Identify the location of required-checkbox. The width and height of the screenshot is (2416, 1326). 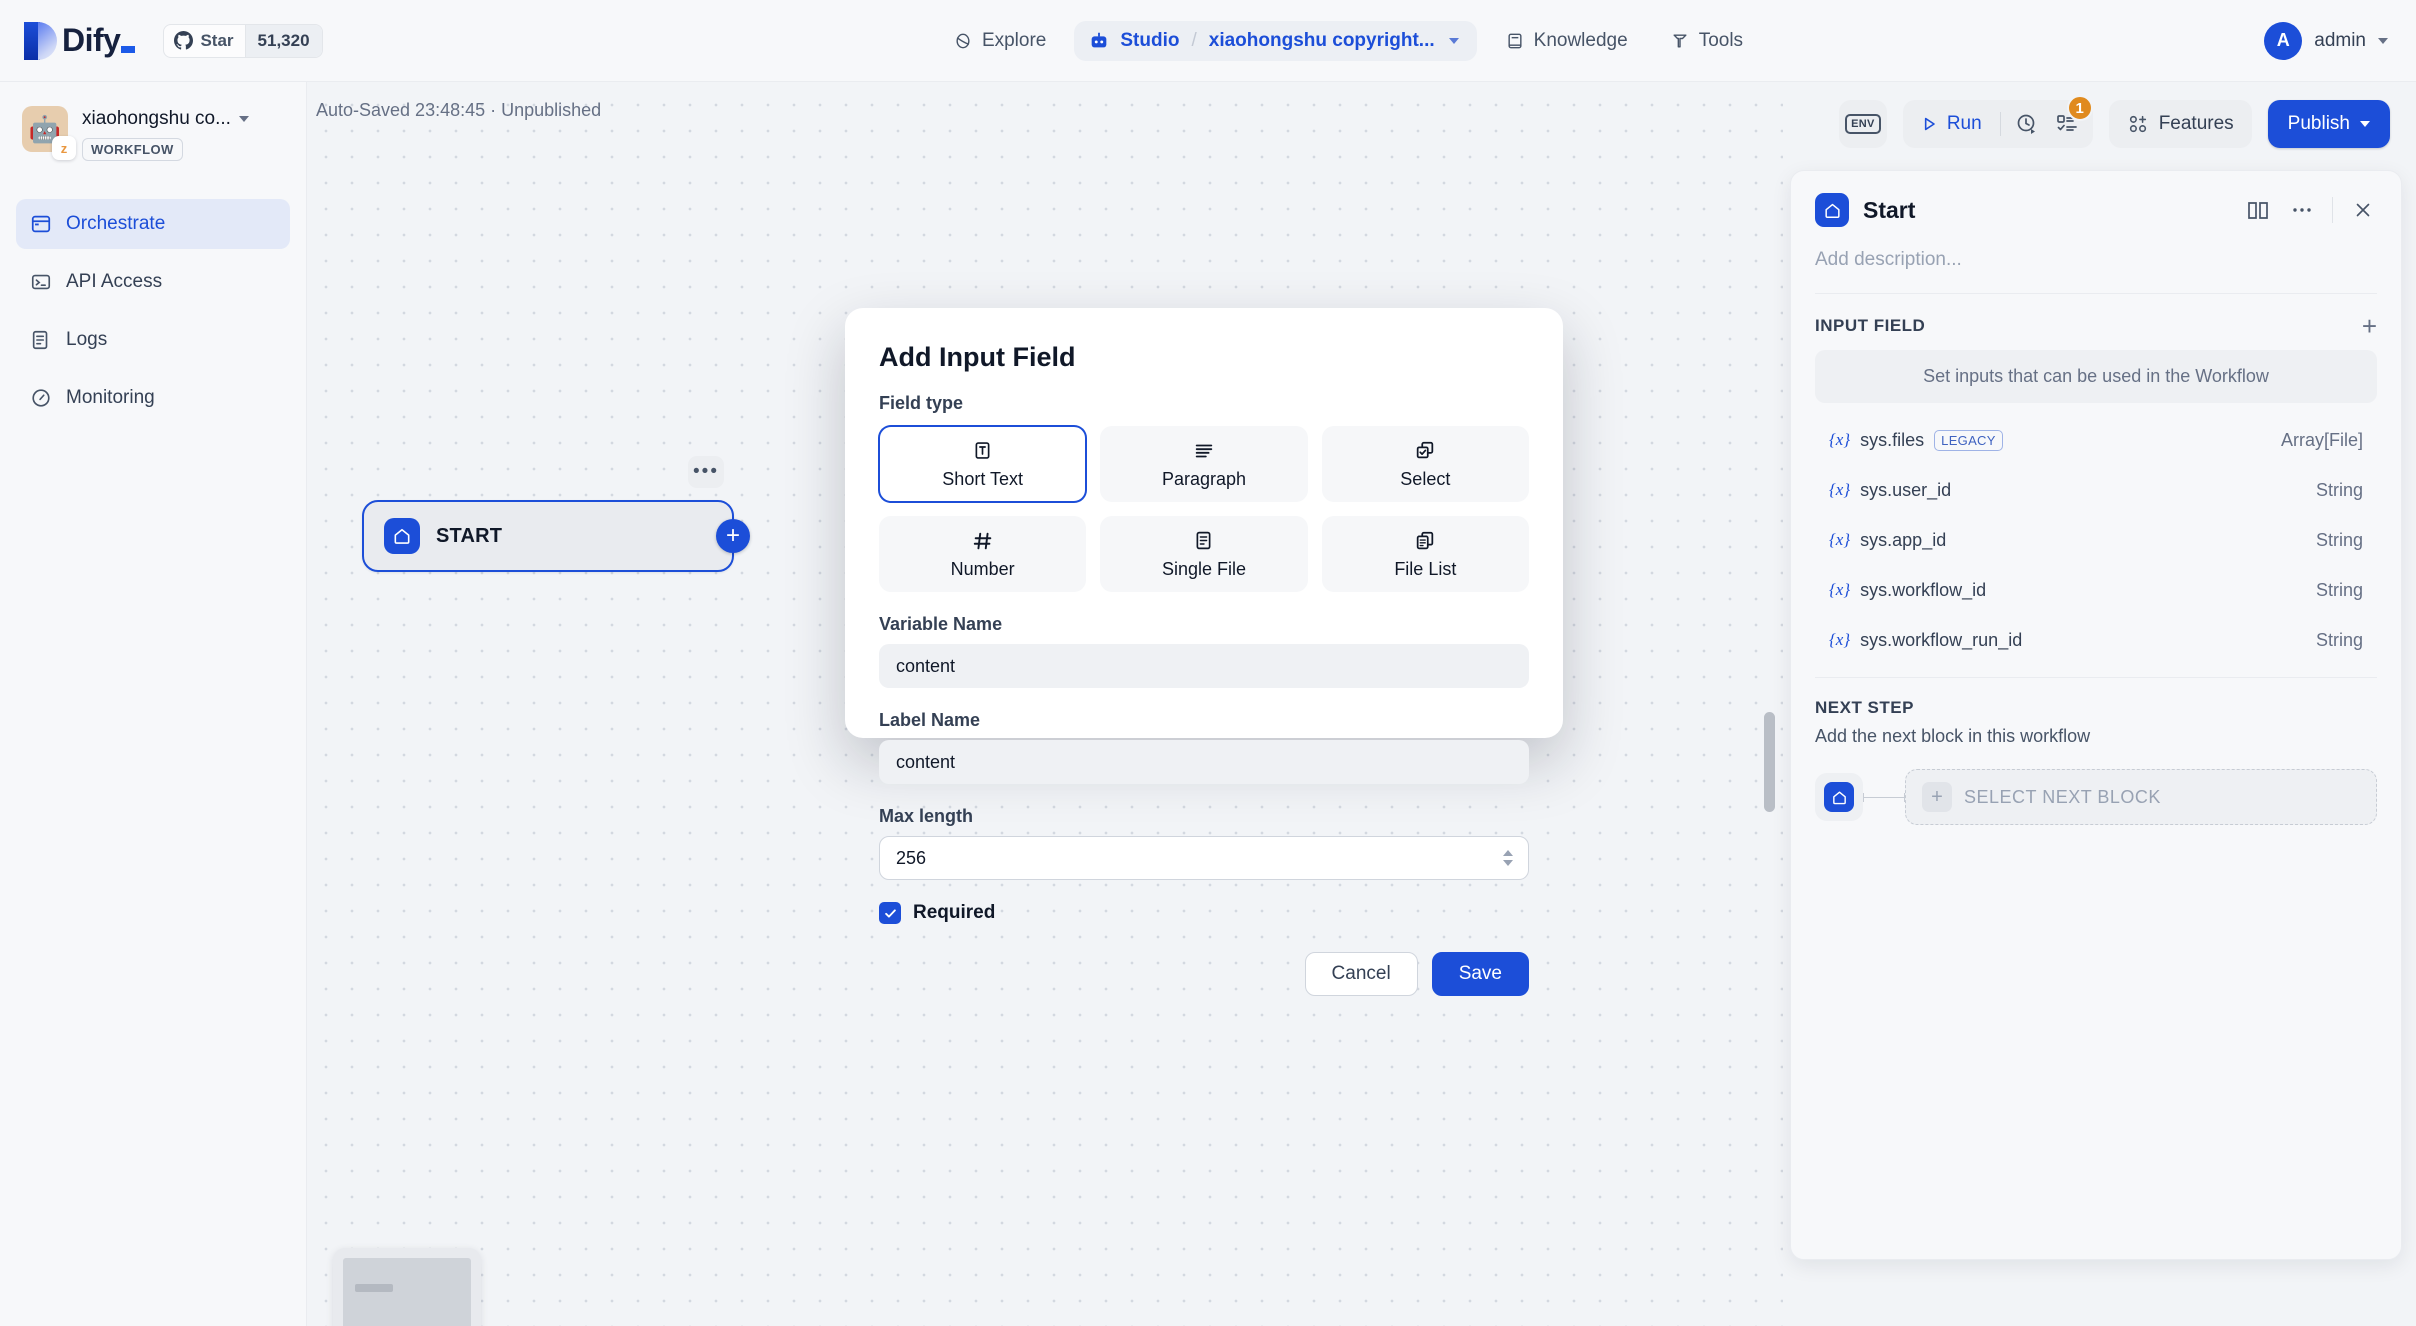
(890, 913).